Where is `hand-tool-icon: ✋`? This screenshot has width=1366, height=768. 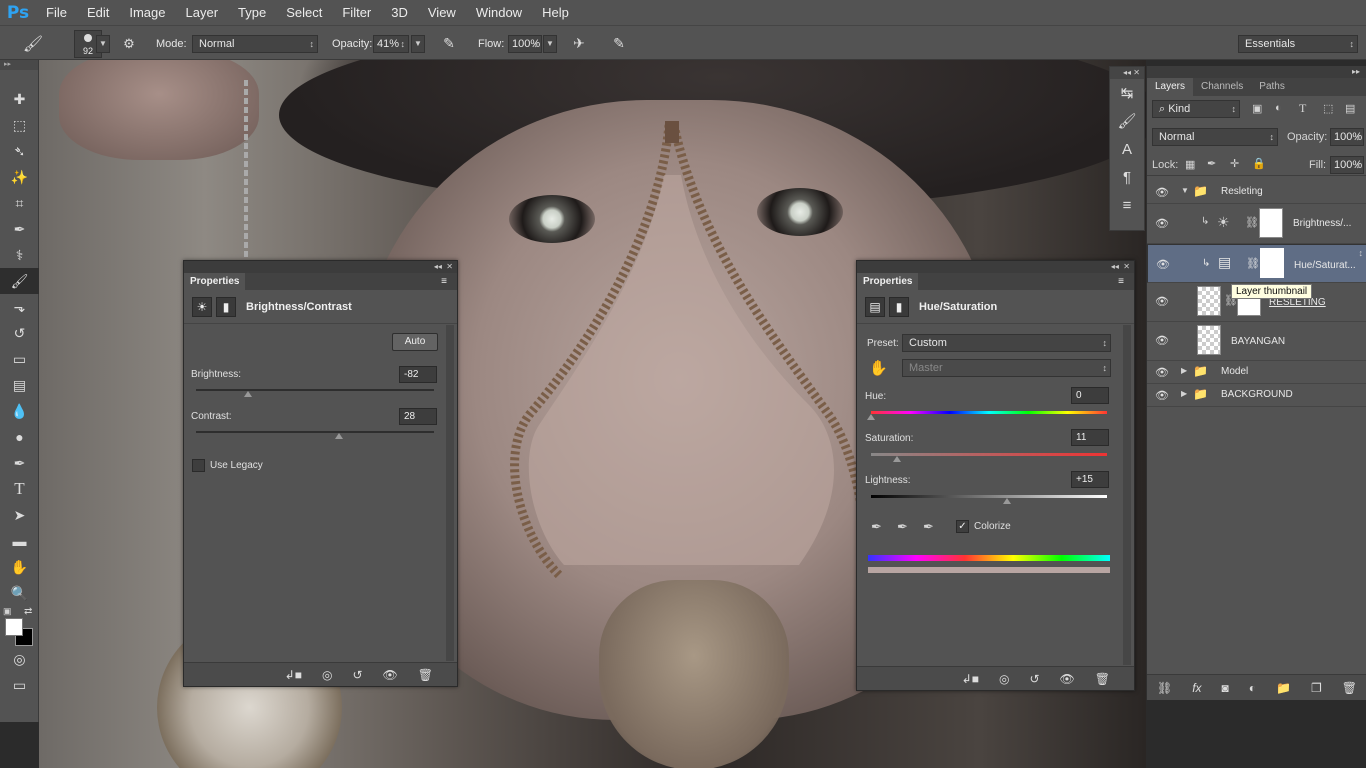
hand-tool-icon: ✋ is located at coordinates (19, 567).